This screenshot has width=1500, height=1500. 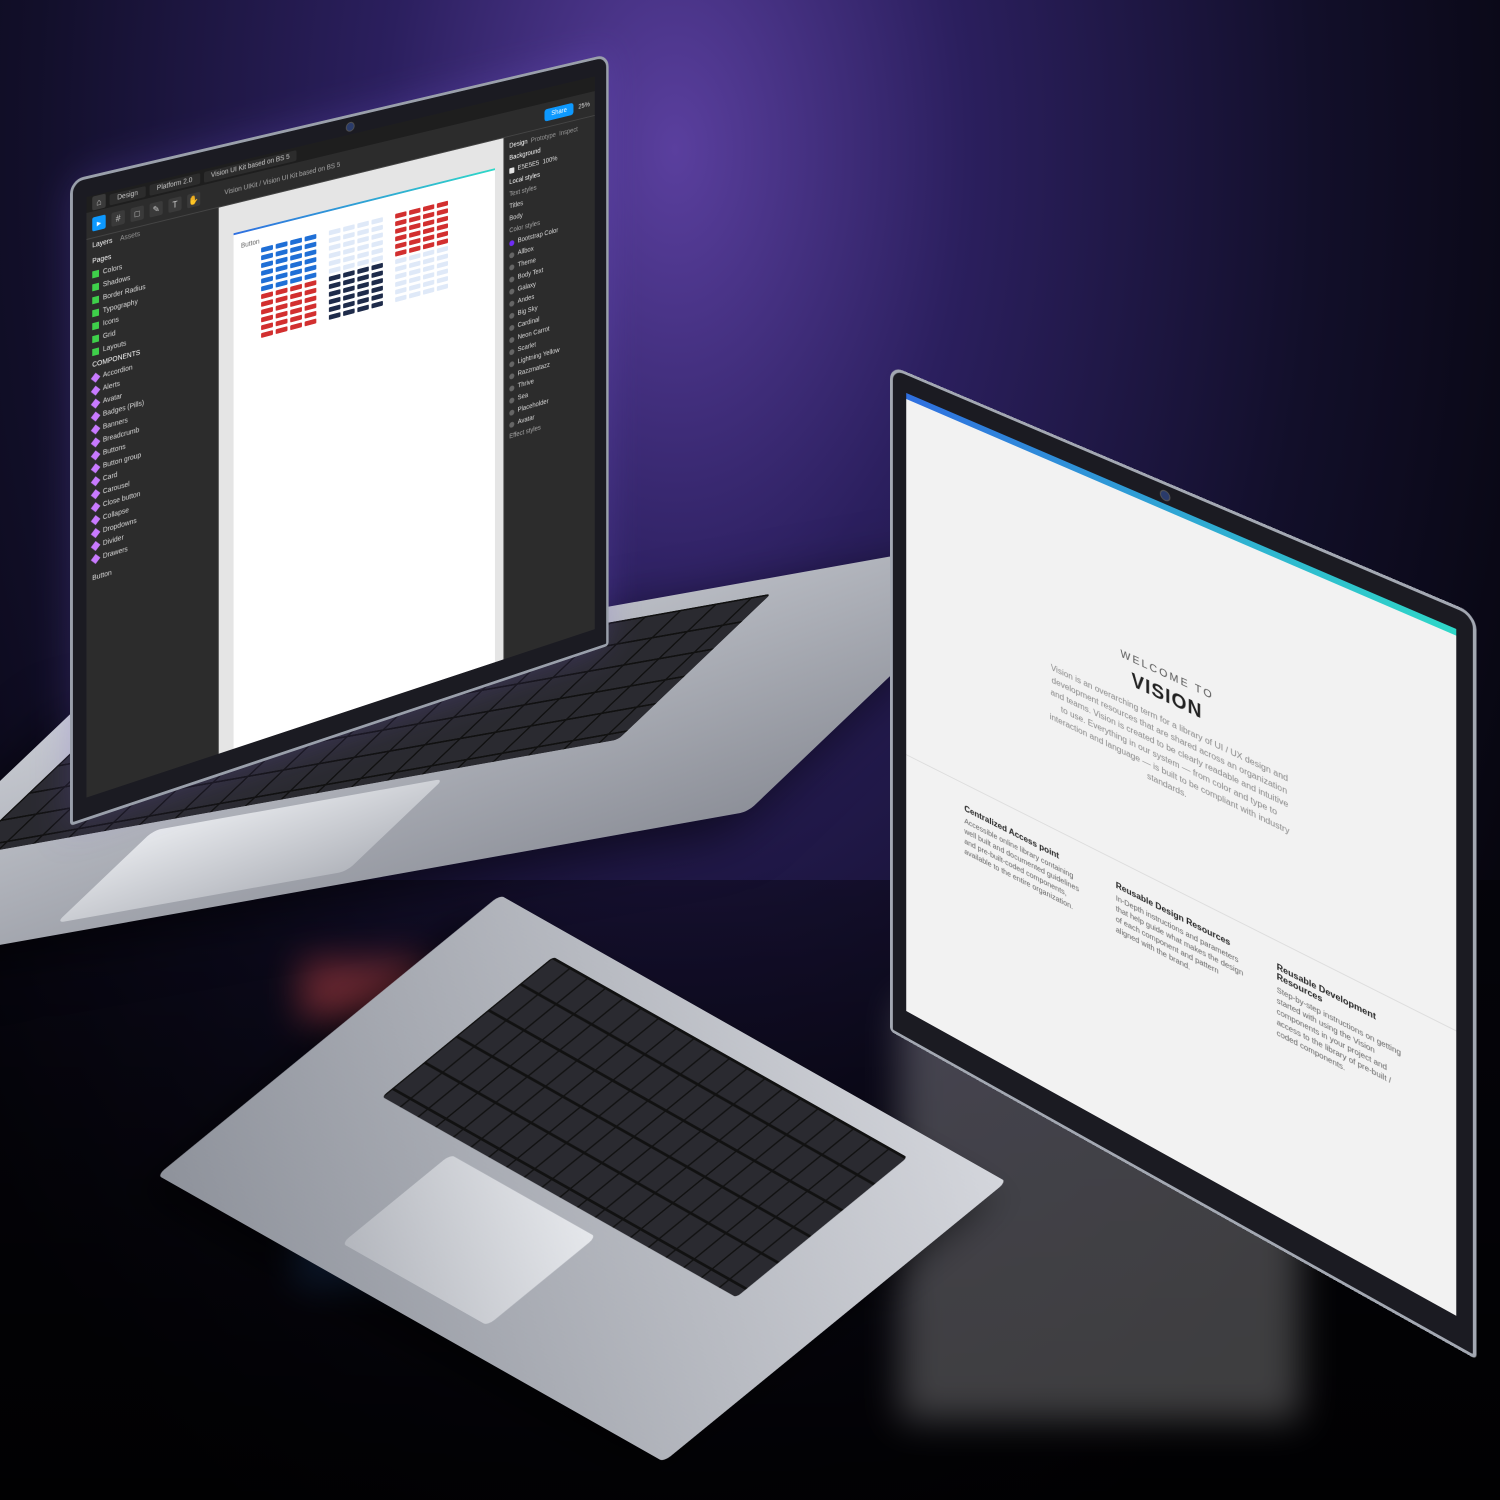 I want to click on share-button: Share, so click(x=559, y=111).